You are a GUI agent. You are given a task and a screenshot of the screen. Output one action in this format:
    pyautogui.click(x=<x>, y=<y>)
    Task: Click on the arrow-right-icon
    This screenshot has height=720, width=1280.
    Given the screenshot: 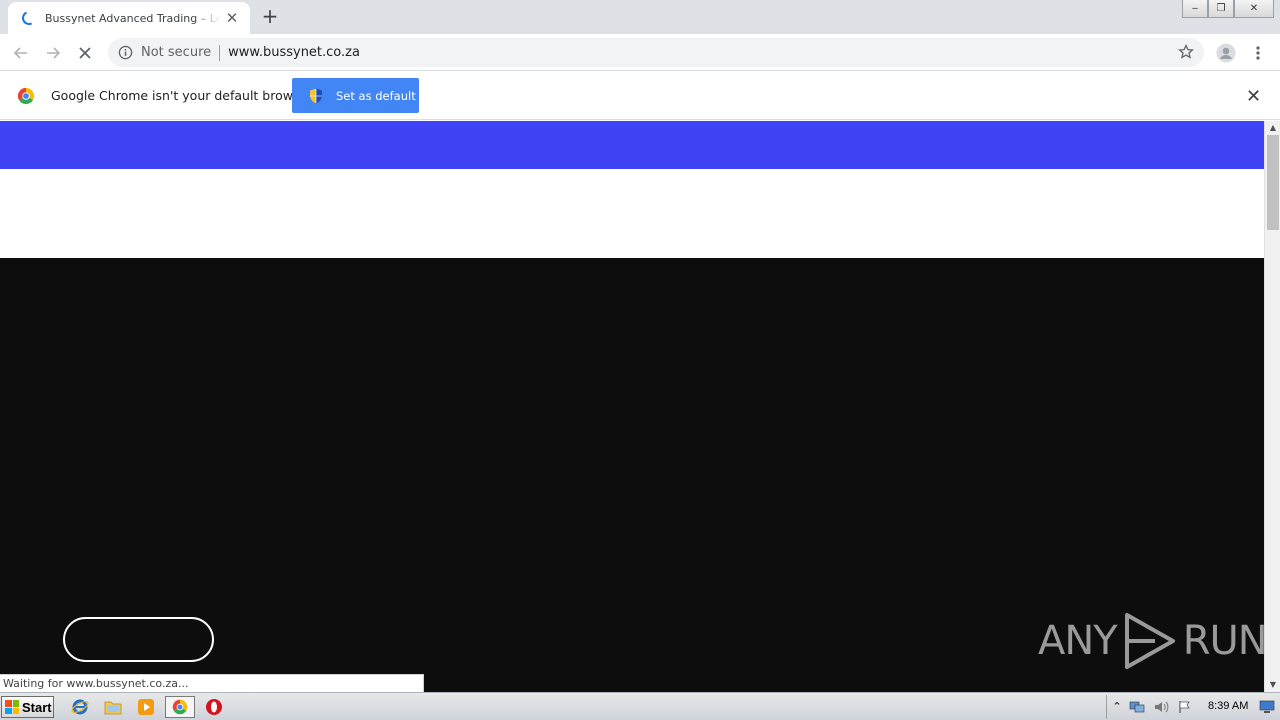 What is the action you would take?
    pyautogui.click(x=54, y=53)
    